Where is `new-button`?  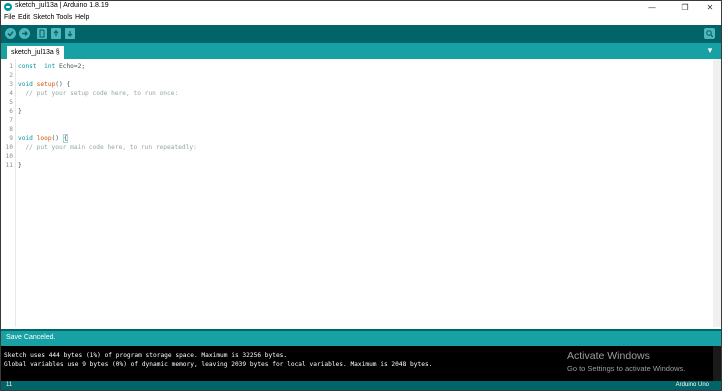
new-button is located at coordinates (42, 33).